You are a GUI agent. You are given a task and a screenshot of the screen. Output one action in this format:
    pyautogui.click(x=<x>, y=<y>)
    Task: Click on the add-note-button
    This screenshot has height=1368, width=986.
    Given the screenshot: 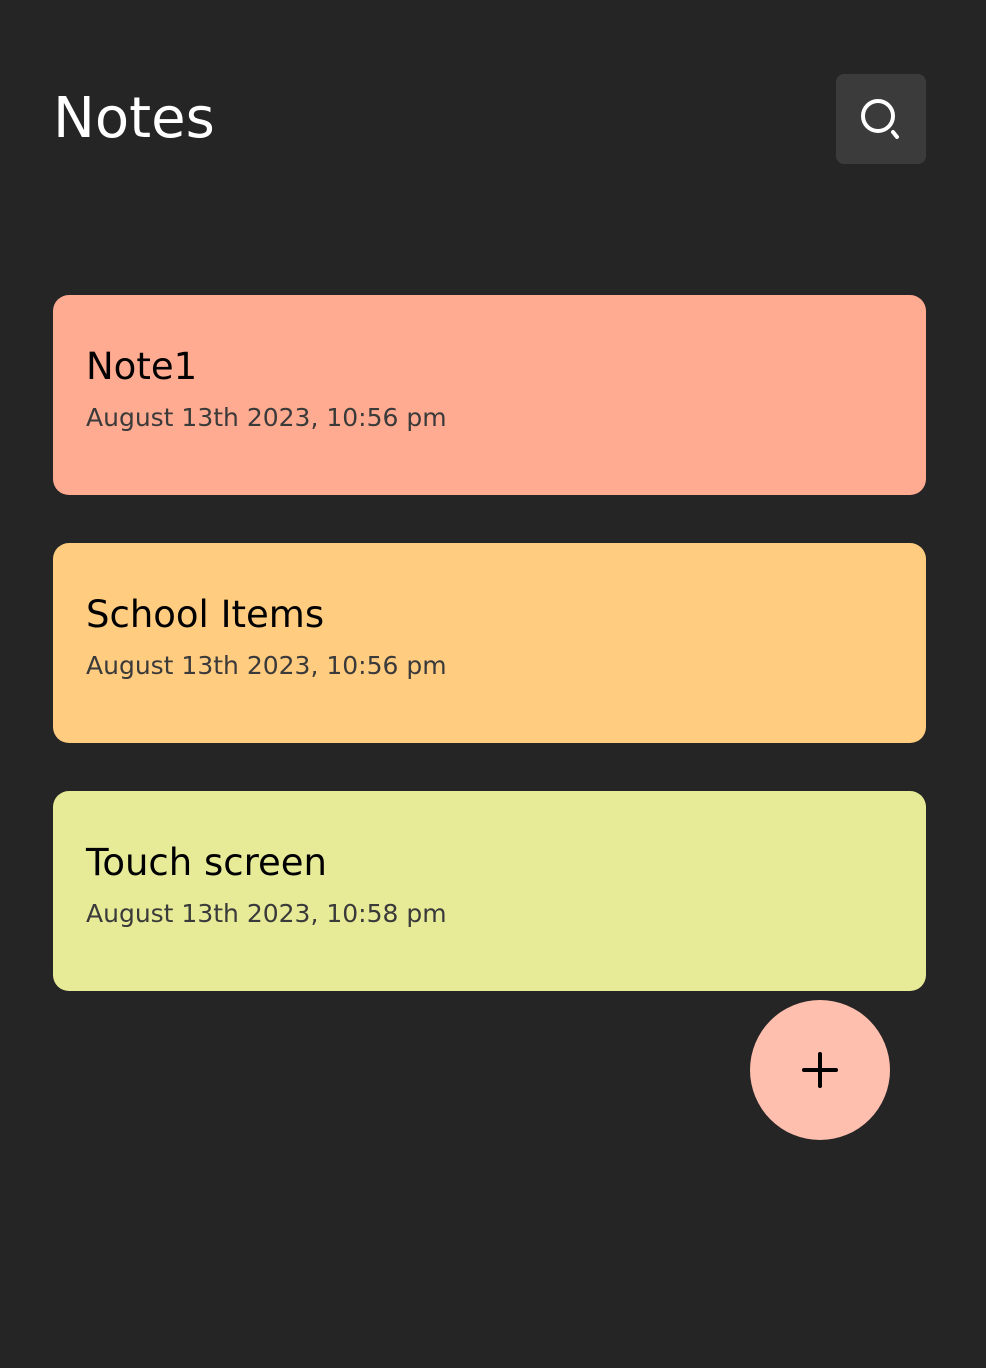 What is the action you would take?
    pyautogui.click(x=820, y=1070)
    